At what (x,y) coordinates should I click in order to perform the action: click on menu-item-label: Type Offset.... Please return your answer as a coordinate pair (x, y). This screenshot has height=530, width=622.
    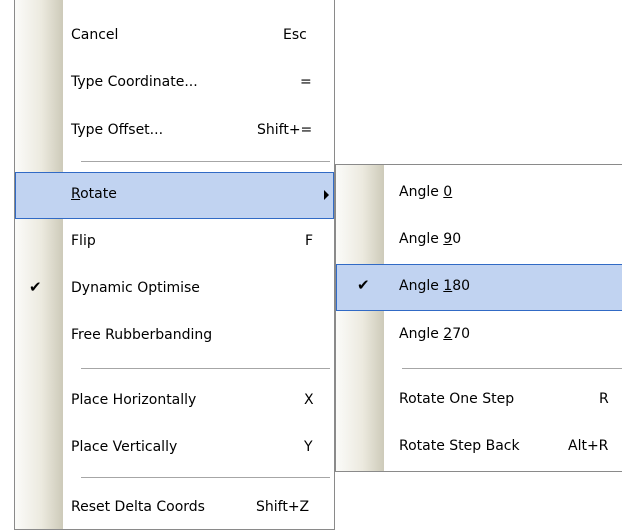
    Looking at the image, I should click on (117, 130).